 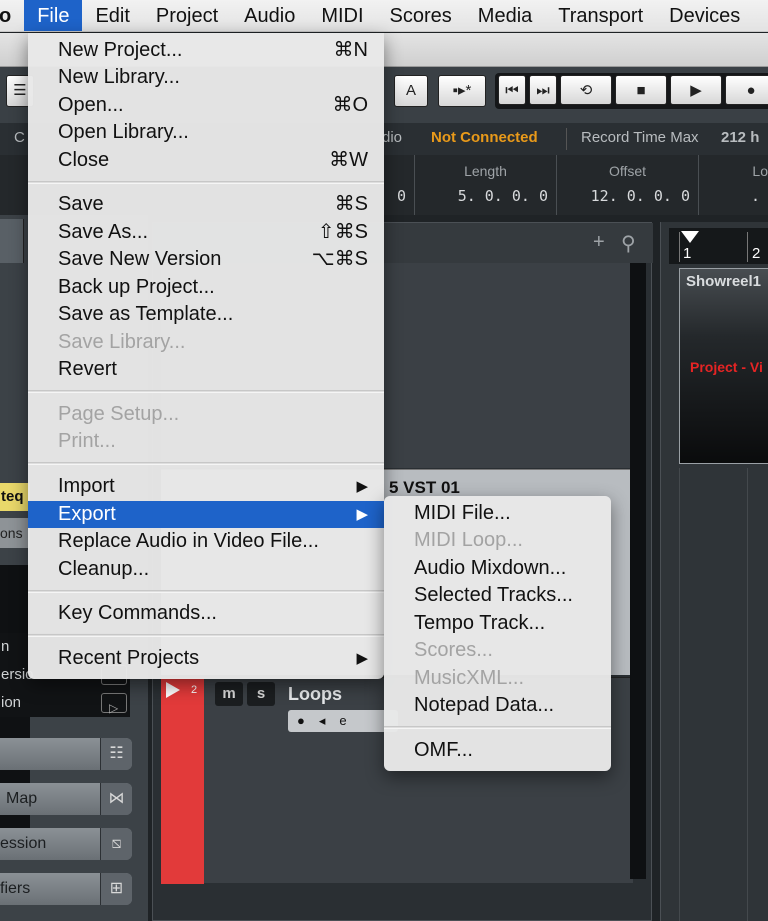 I want to click on auto-scroll-label: A, so click(x=410, y=90).